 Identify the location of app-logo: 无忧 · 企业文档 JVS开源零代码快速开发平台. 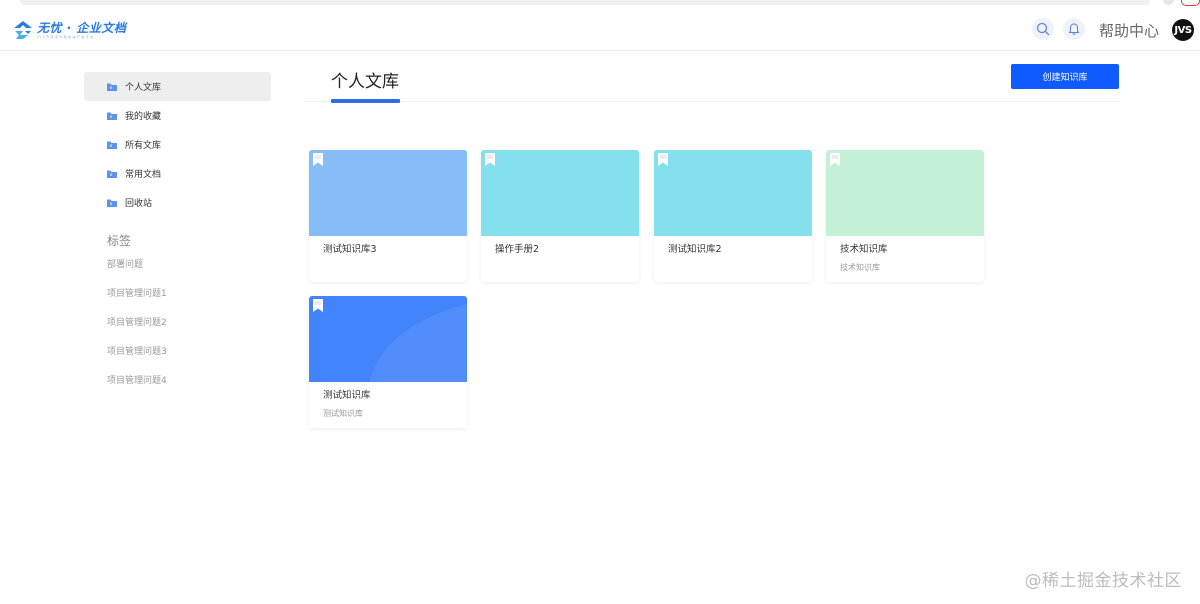
(69, 30).